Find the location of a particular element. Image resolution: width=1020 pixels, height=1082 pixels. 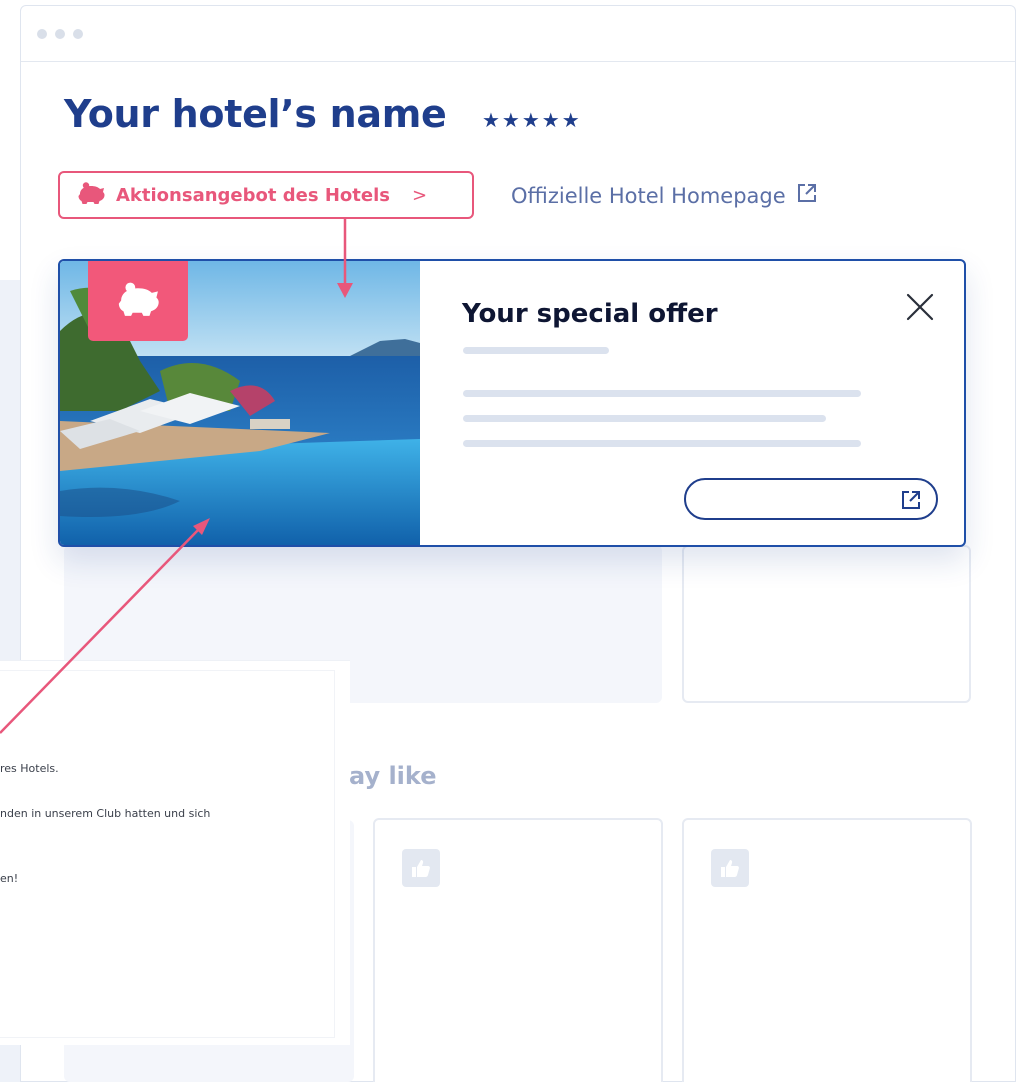

hotel-name: Your hotel’s name is located at coordinates (255, 114).